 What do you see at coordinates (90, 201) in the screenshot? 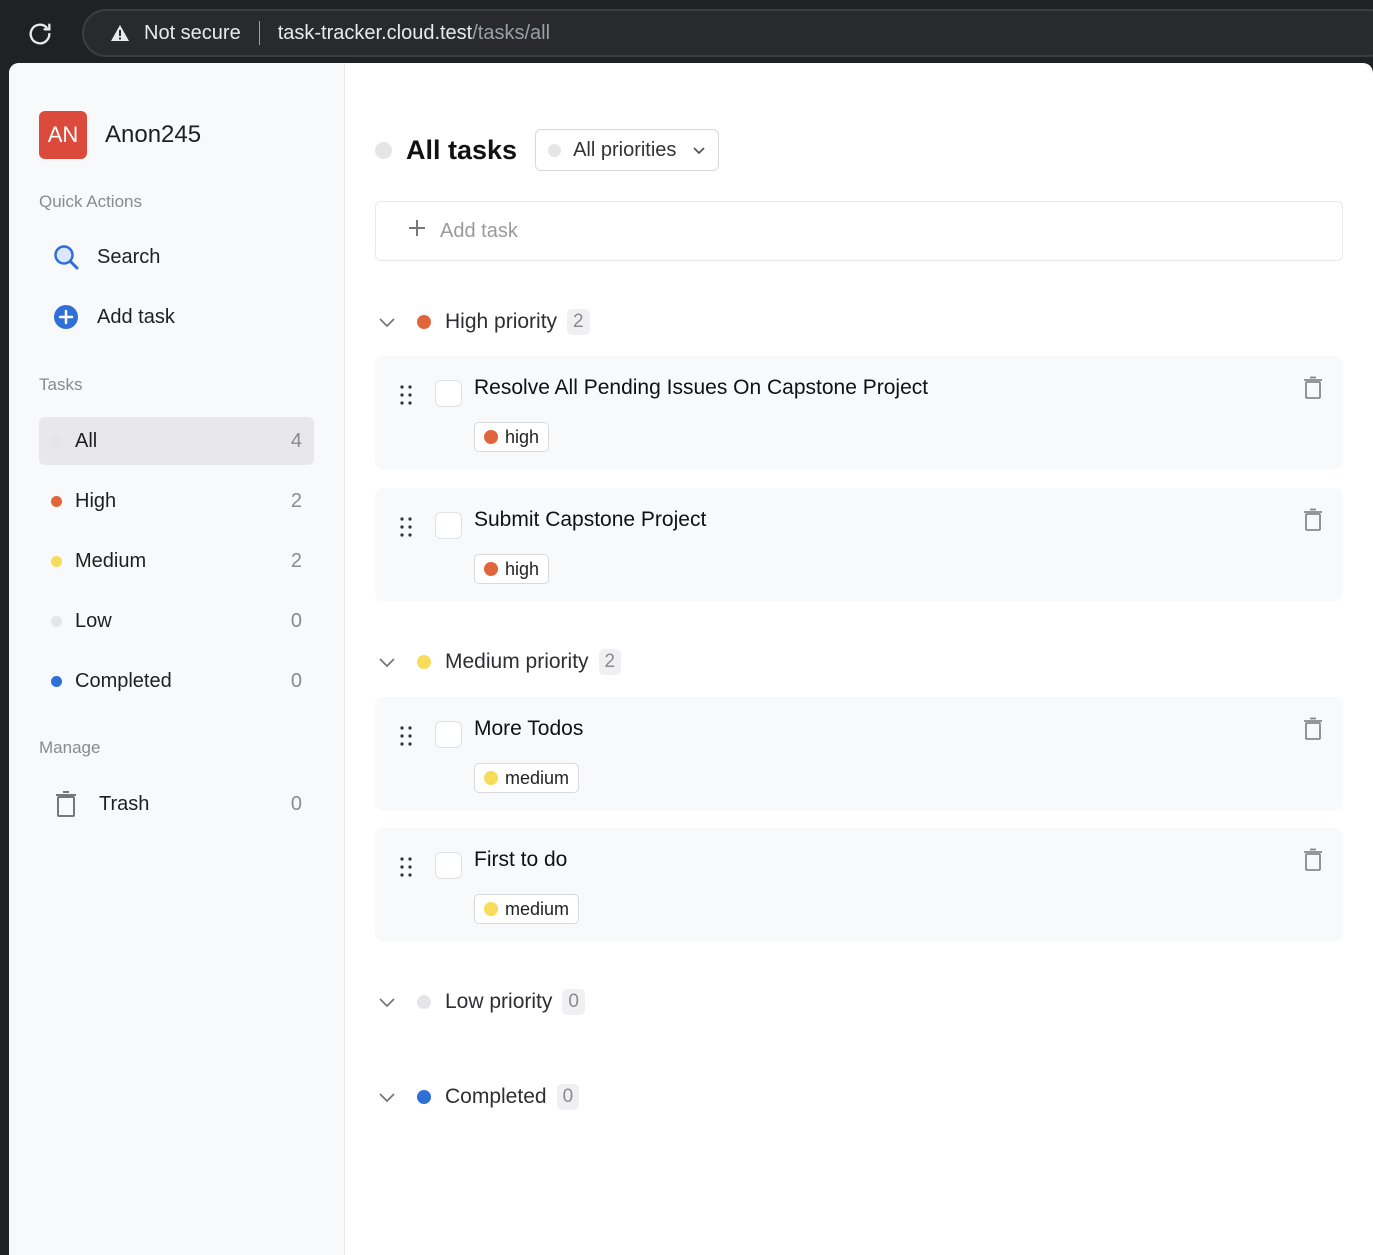
I see `quick-actions-label: Quick Actions` at bounding box center [90, 201].